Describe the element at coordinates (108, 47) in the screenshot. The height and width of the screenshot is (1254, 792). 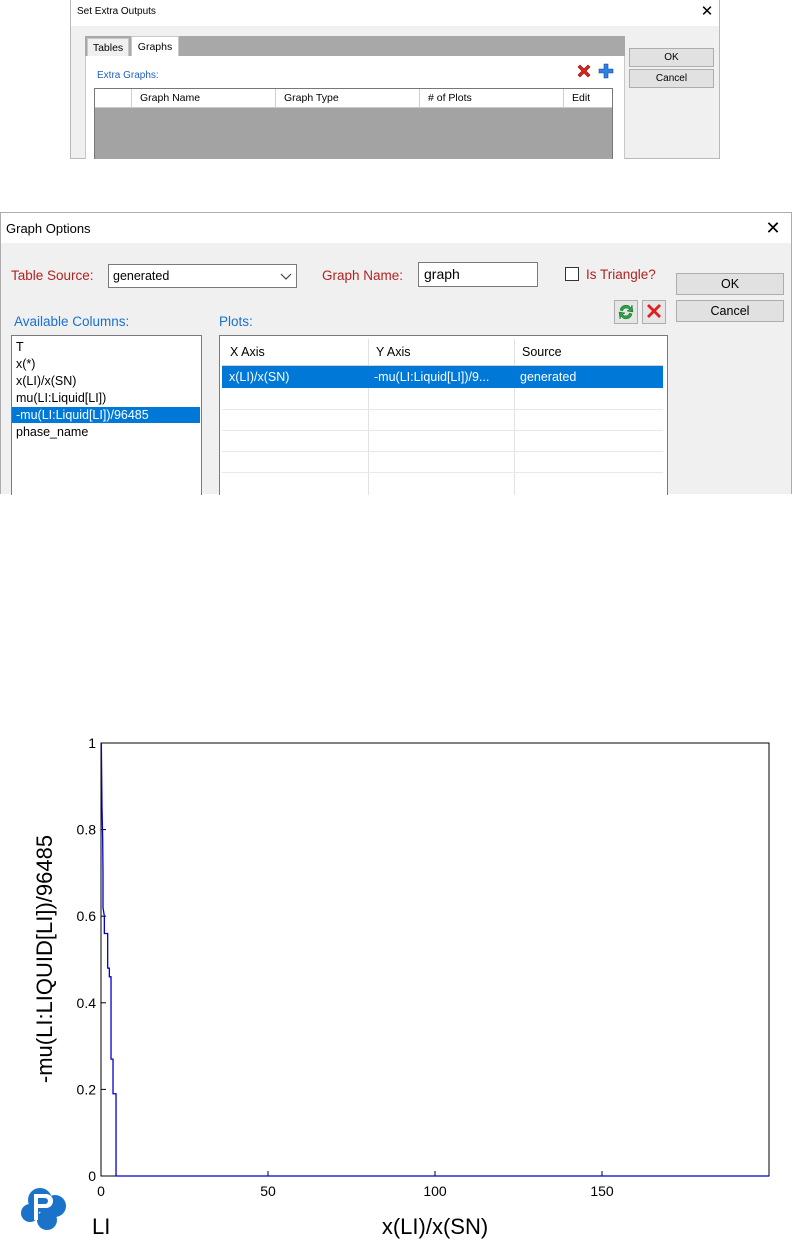
I see `tab-tables: Tables` at that location.